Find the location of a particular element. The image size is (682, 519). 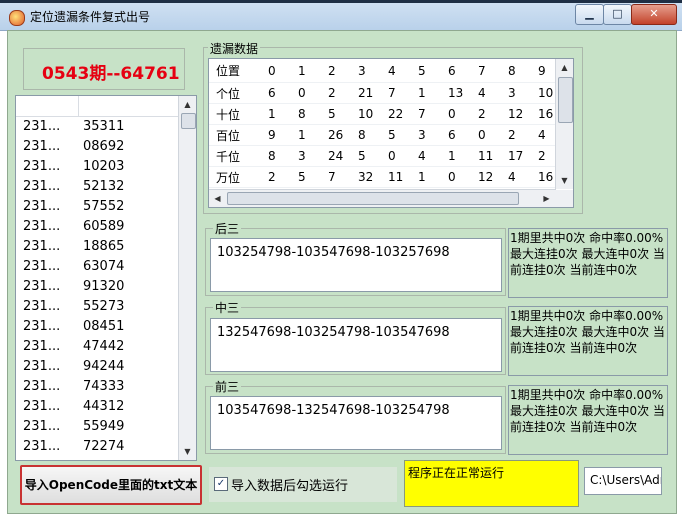

list-item: 231... 55273 is located at coordinates (97, 306).